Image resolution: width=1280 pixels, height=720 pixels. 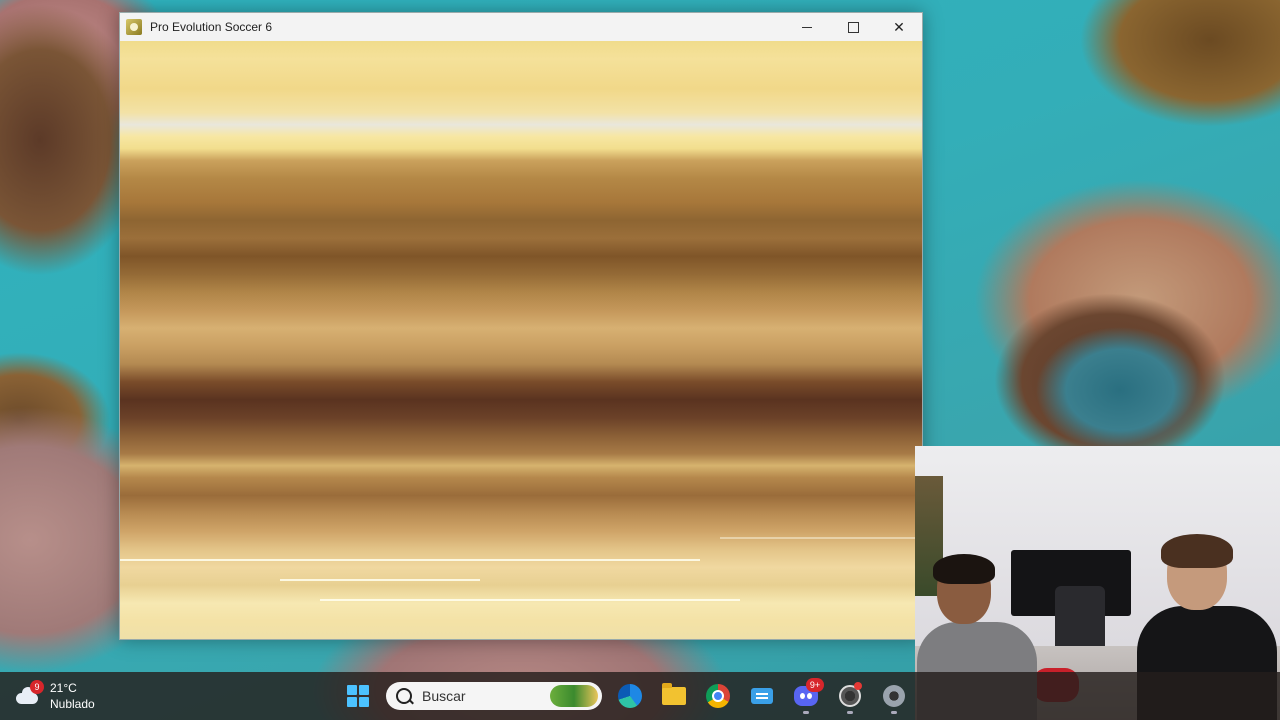 I want to click on search-placeholder: Buscar, so click(x=444, y=696).